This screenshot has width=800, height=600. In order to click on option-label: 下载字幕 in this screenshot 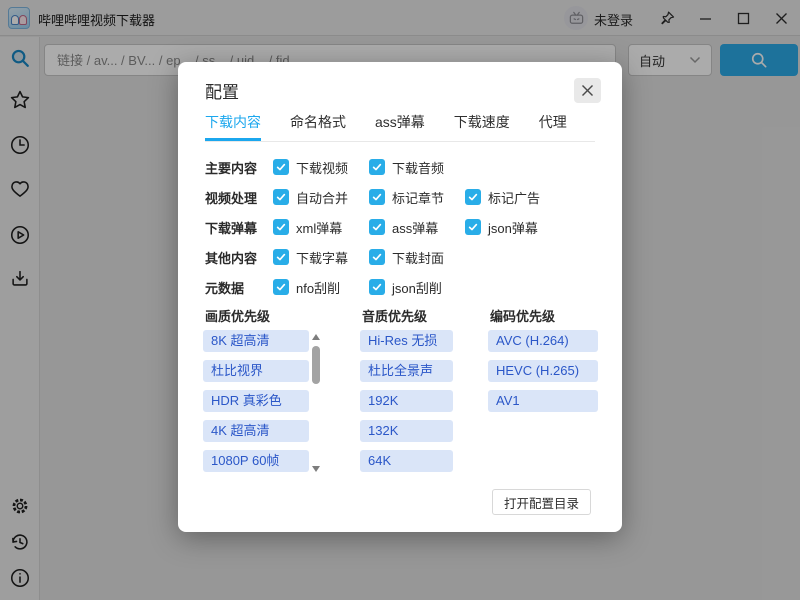, I will do `click(322, 258)`.